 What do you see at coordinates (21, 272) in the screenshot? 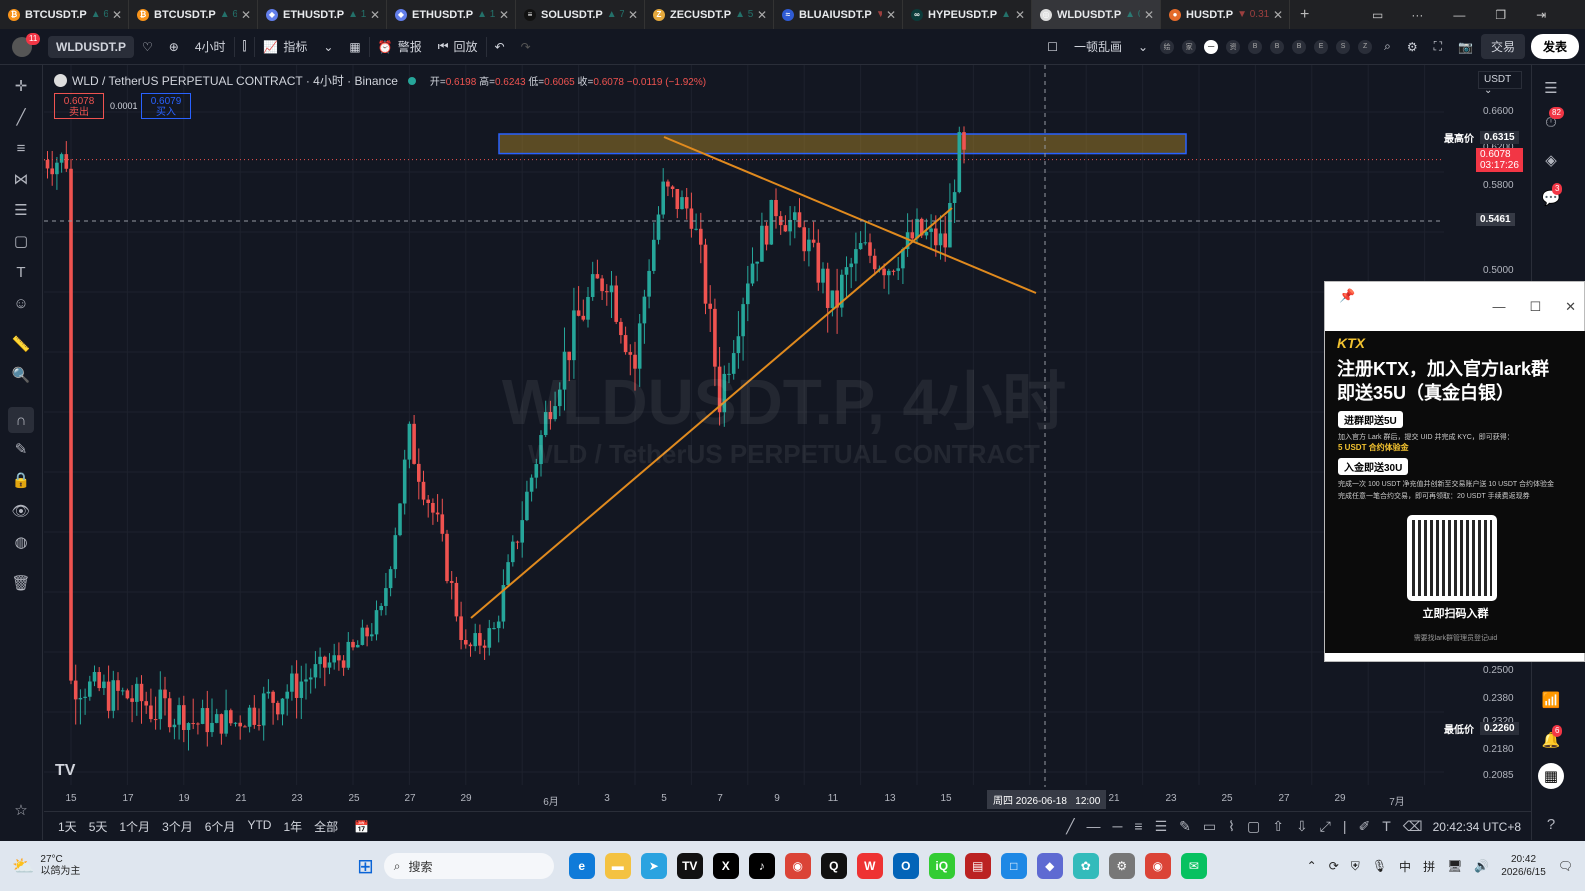
I see `text-icon: T` at bounding box center [21, 272].